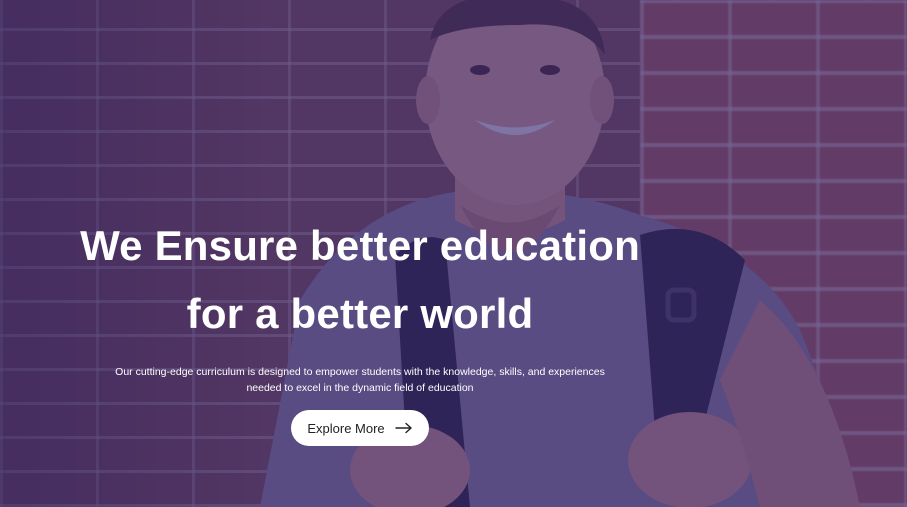 Image resolution: width=907 pixels, height=507 pixels. I want to click on explore-more-button: Explore More, so click(360, 428).